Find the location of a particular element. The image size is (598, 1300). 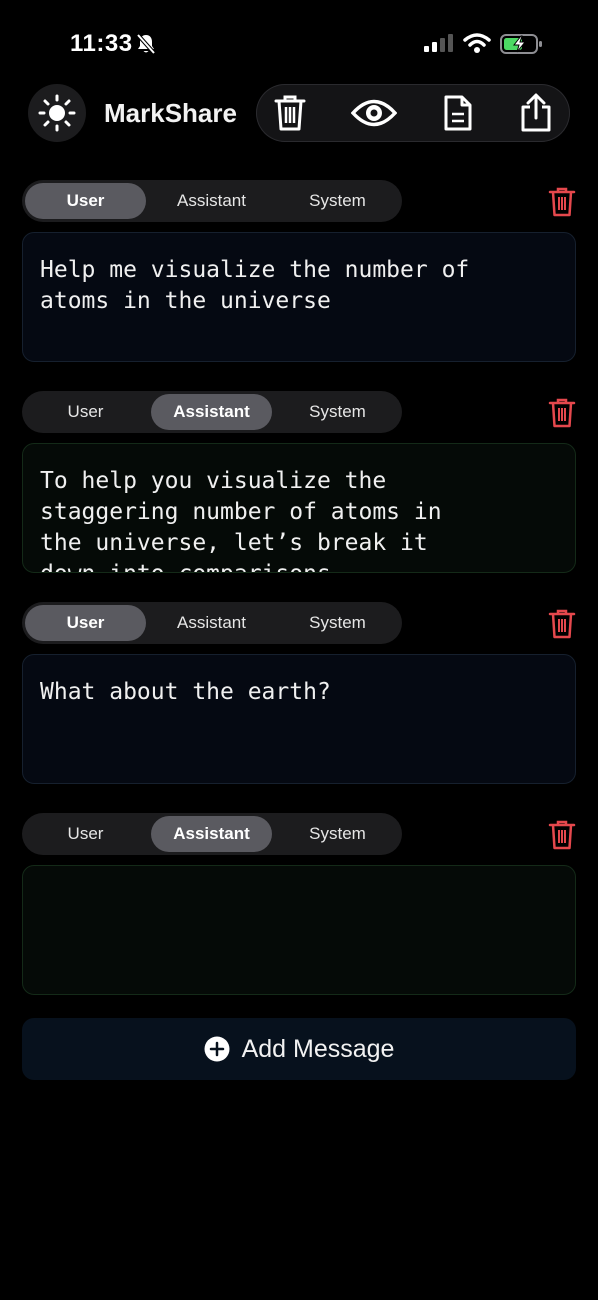

share-icon is located at coordinates (536, 112).